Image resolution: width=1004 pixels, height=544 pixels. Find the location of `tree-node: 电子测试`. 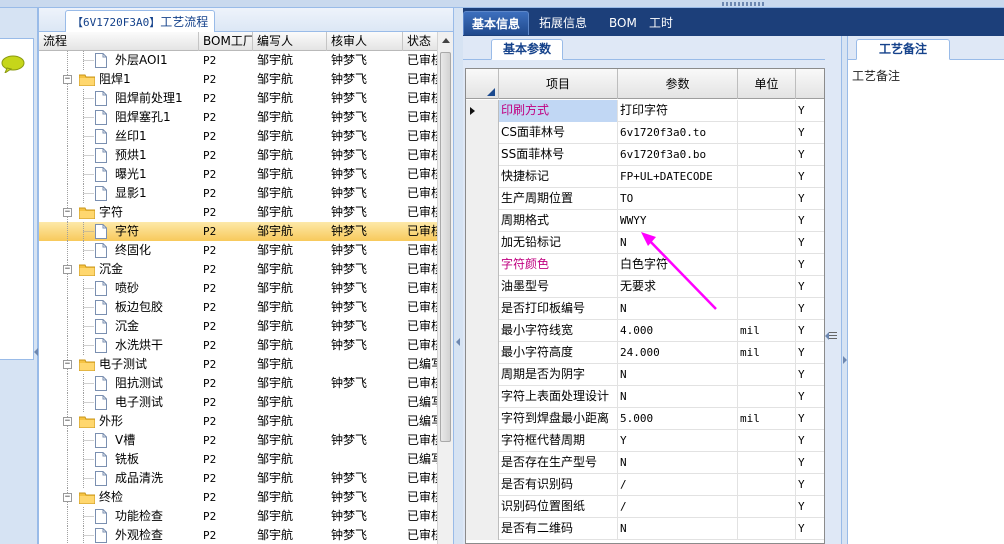

tree-node: 电子测试 is located at coordinates (119, 402).